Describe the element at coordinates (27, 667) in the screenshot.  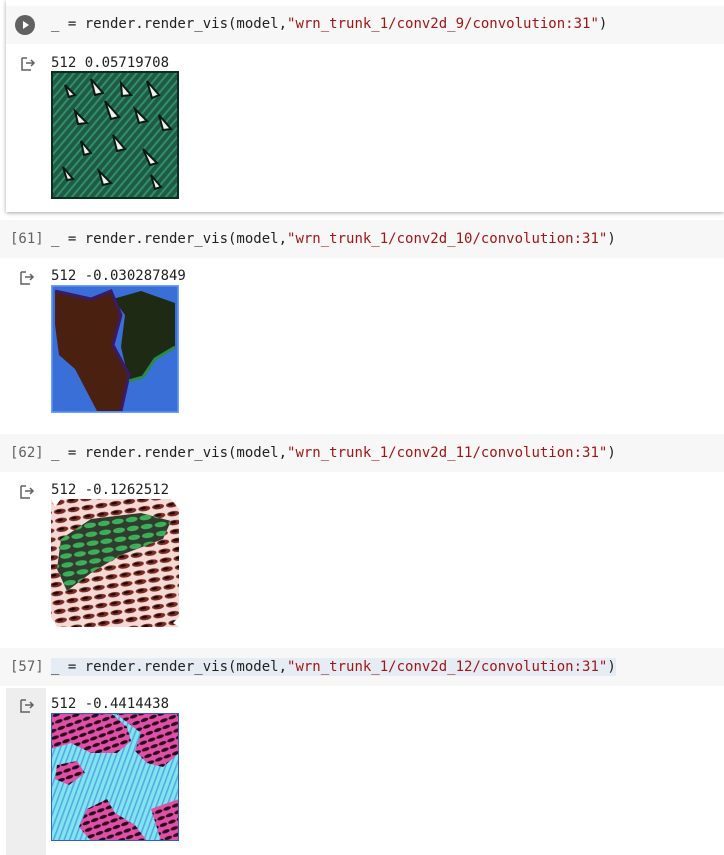
I see `execution-count: [57]` at that location.